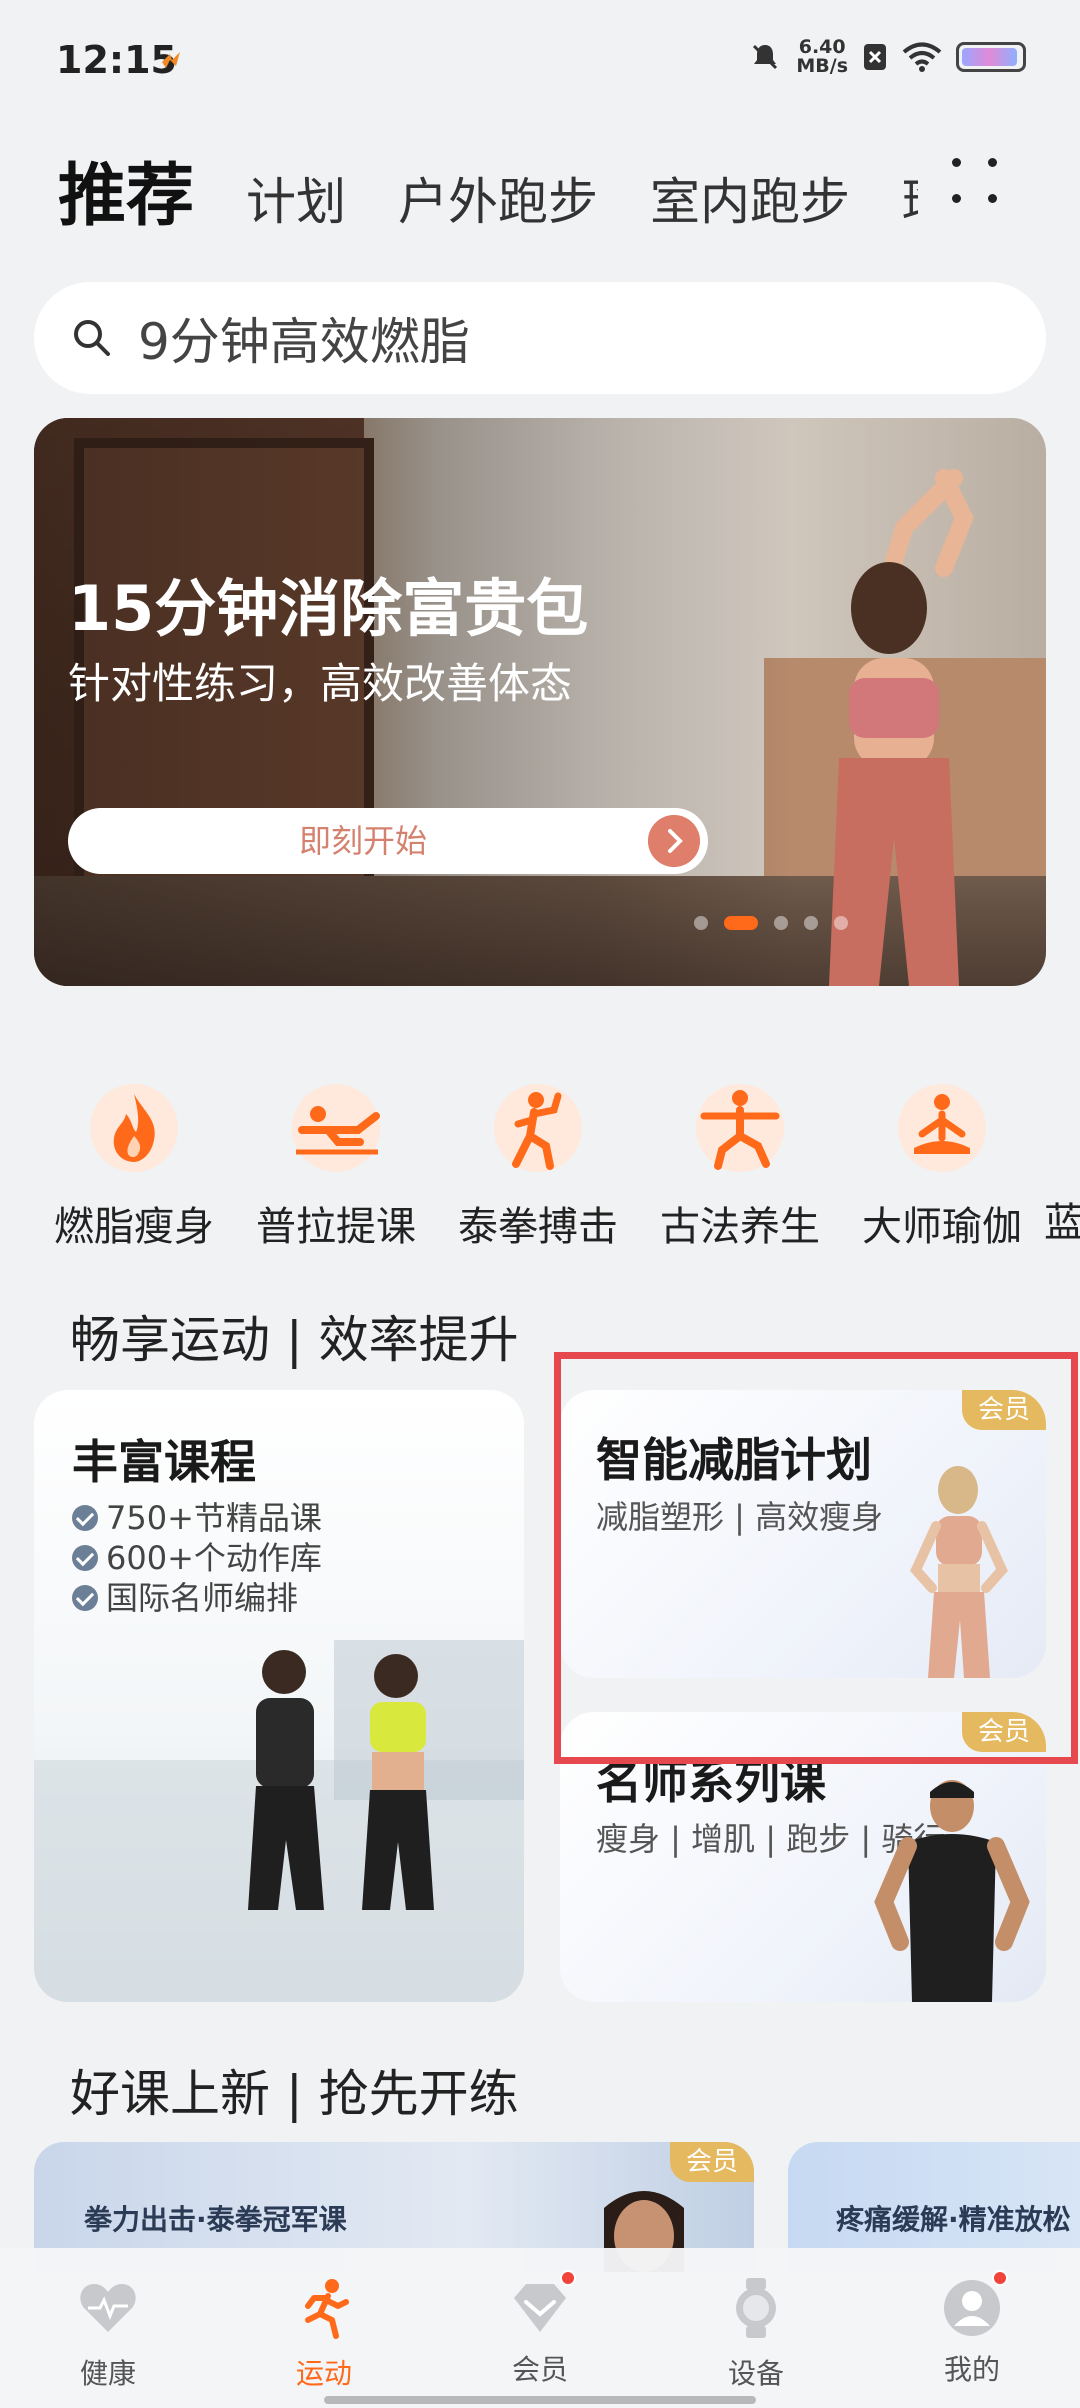  What do you see at coordinates (164, 1462) in the screenshot?
I see `card-title: 丰富课程` at bounding box center [164, 1462].